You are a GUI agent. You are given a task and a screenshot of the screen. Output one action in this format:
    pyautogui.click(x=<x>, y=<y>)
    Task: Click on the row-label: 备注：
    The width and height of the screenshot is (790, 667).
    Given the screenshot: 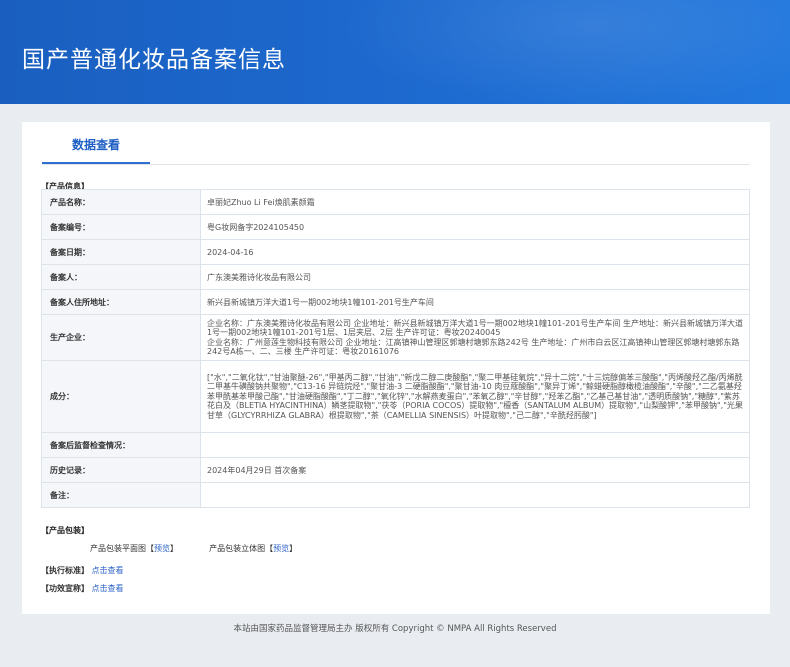 What is the action you would take?
    pyautogui.click(x=121, y=495)
    